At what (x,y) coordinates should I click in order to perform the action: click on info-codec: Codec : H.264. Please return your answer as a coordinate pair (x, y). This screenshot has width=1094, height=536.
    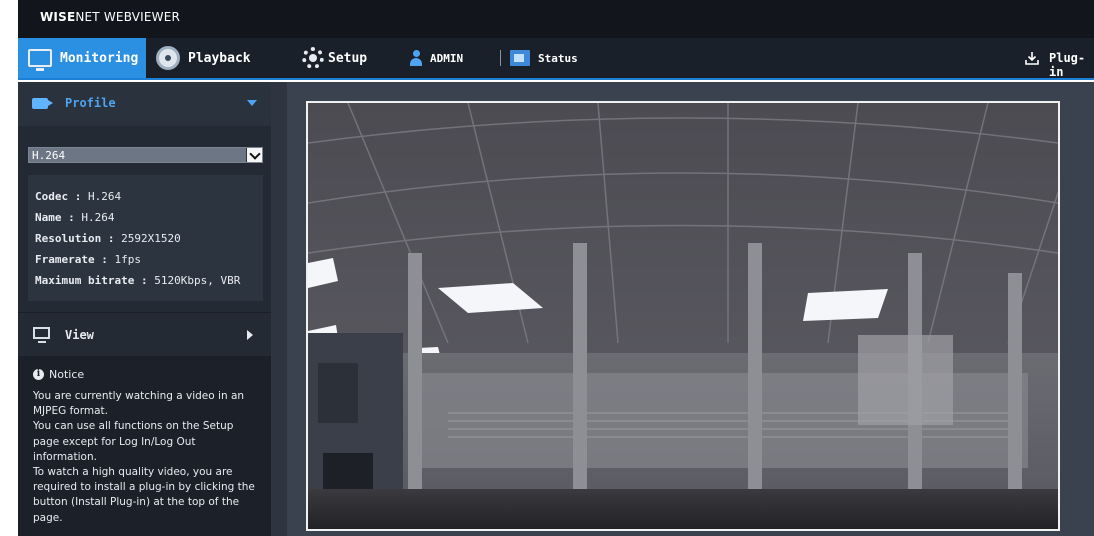
    Looking at the image, I should click on (78, 196).